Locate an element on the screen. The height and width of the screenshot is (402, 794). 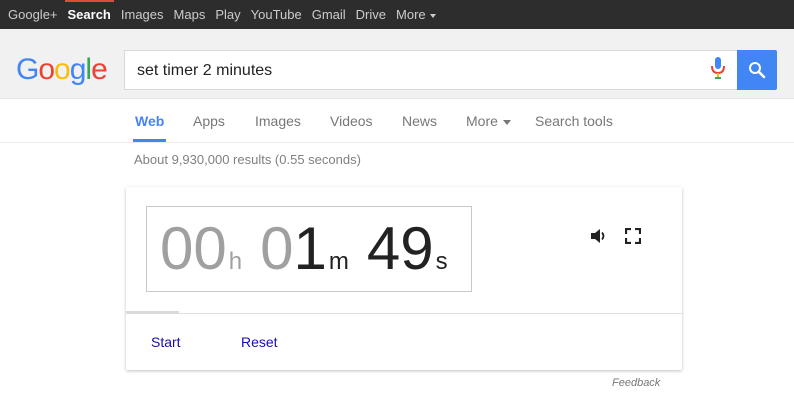
feedback-link: Feedback is located at coordinates (636, 383).